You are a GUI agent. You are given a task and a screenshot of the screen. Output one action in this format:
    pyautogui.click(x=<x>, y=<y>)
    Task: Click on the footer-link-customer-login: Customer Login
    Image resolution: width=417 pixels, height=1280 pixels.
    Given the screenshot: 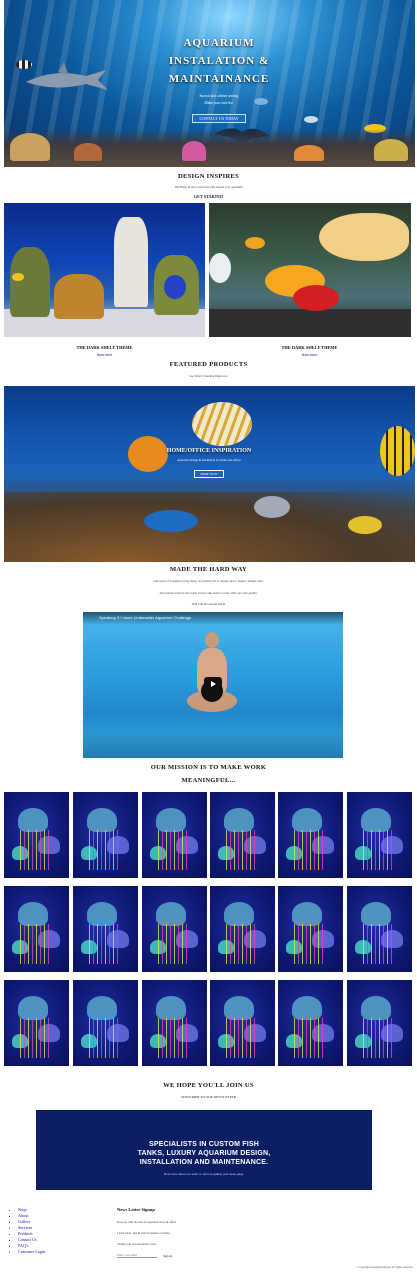 What is the action you would take?
    pyautogui.click(x=31, y=1251)
    